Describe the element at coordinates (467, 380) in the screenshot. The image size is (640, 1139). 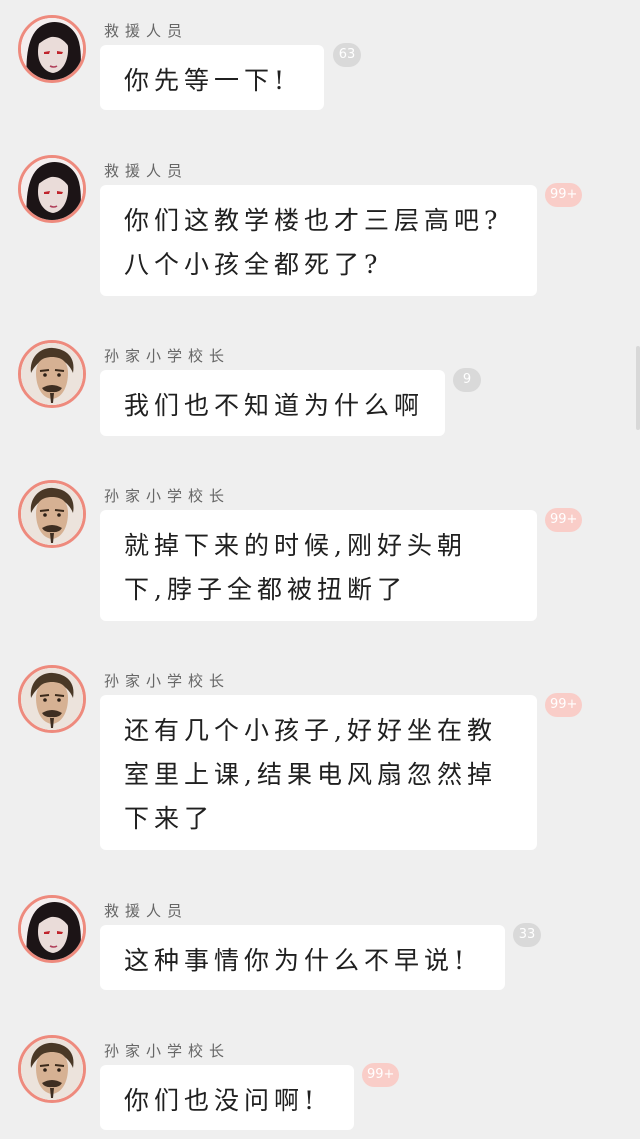
I see `count-badge: 9` at that location.